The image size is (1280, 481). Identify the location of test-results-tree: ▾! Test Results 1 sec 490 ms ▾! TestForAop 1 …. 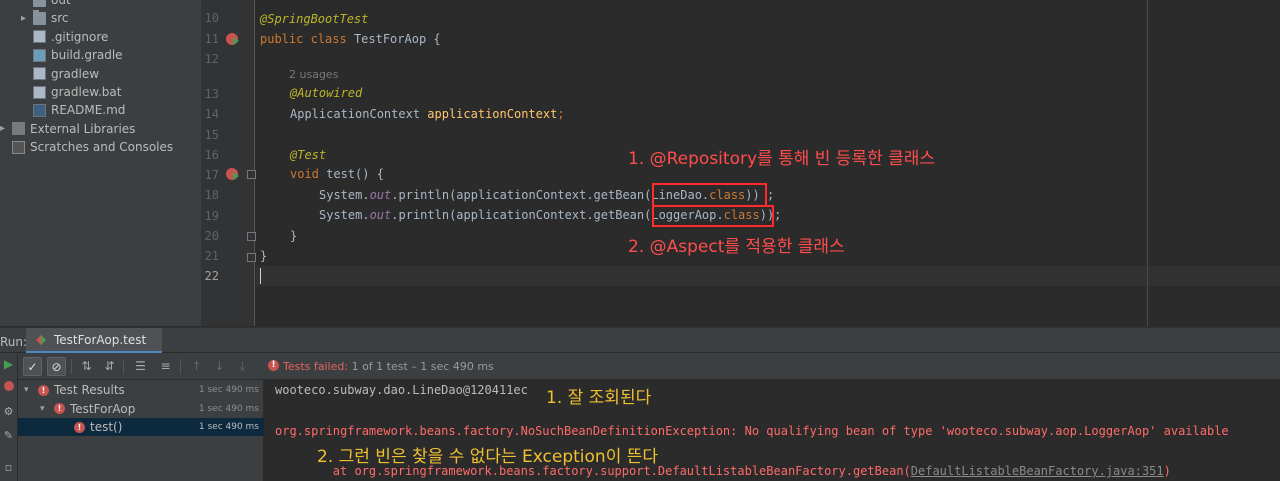
(141, 430).